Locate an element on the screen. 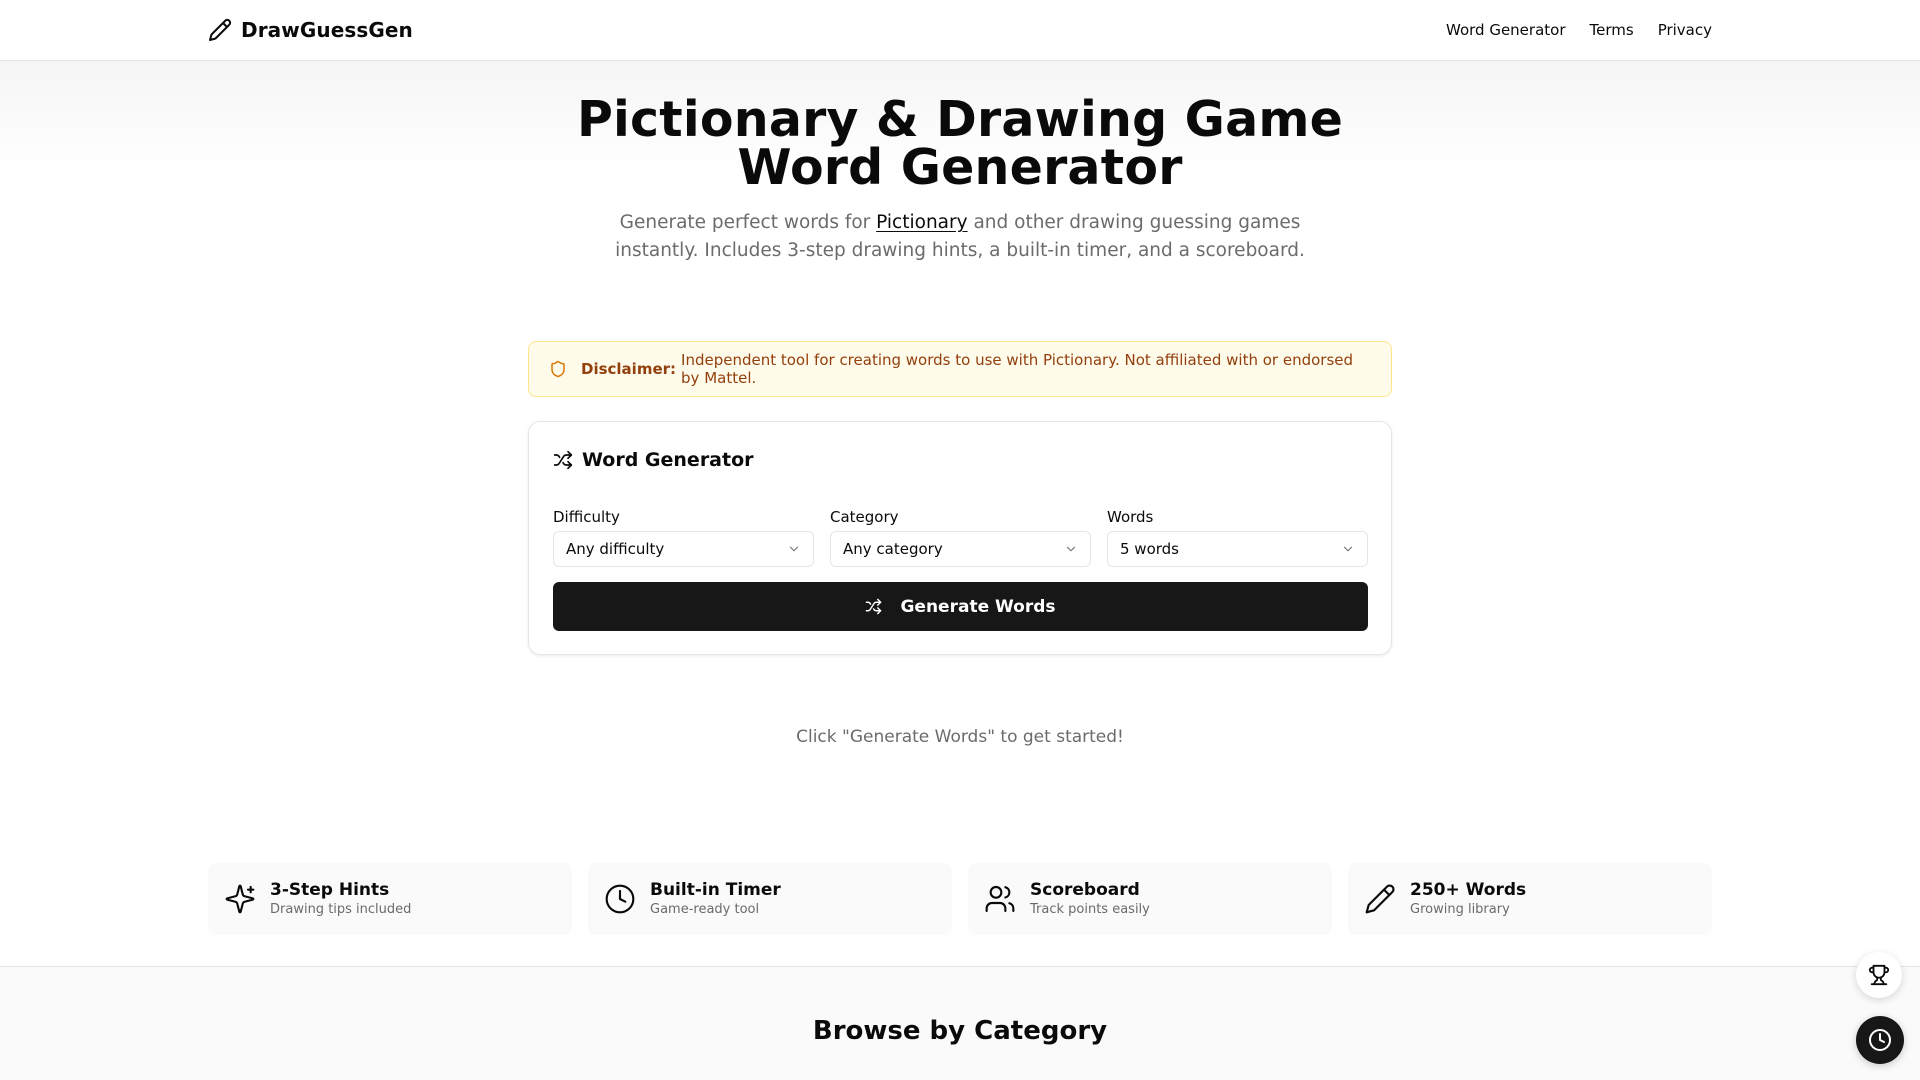 This screenshot has width=1920, height=1080. feature-card-hints: 3-Step Hints Drawing tips included is located at coordinates (390, 899).